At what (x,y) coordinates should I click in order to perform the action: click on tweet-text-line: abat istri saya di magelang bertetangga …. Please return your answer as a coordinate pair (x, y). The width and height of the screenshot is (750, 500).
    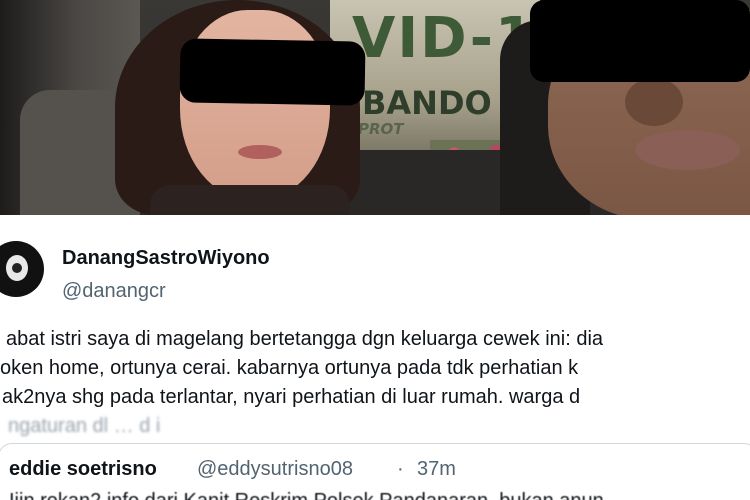
    Looking at the image, I should click on (305, 339).